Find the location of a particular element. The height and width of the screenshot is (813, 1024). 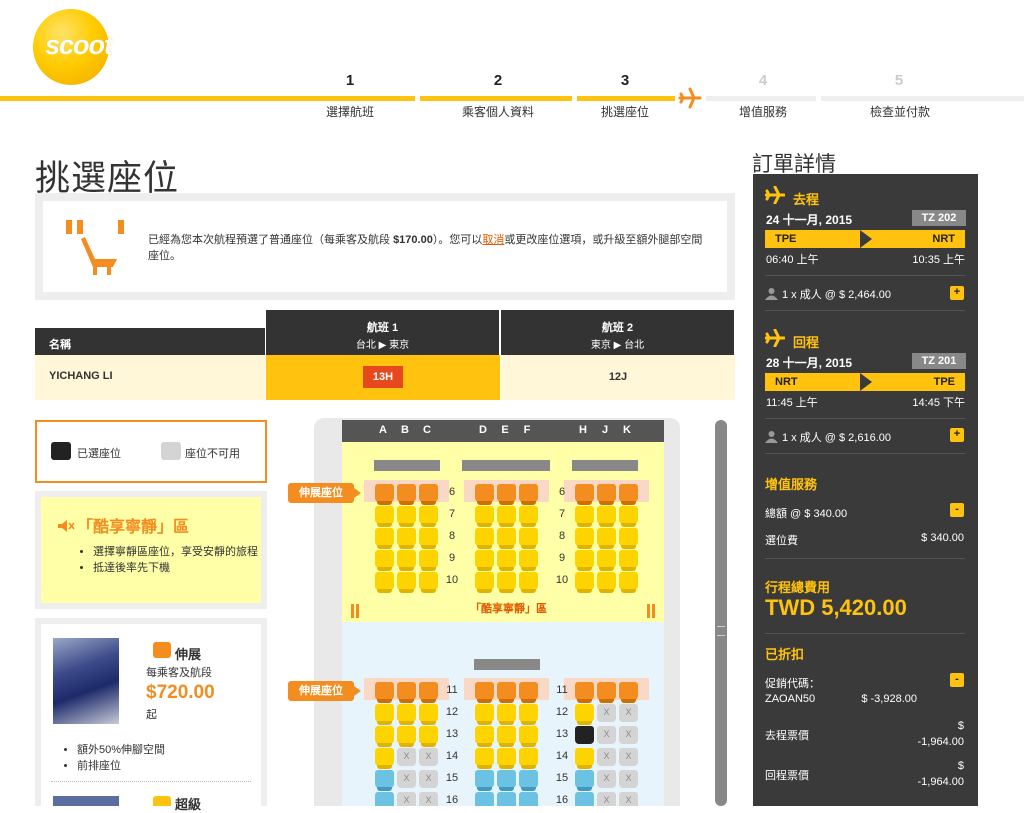

flight-2-seat-cell: 12J is located at coordinates (618, 377).